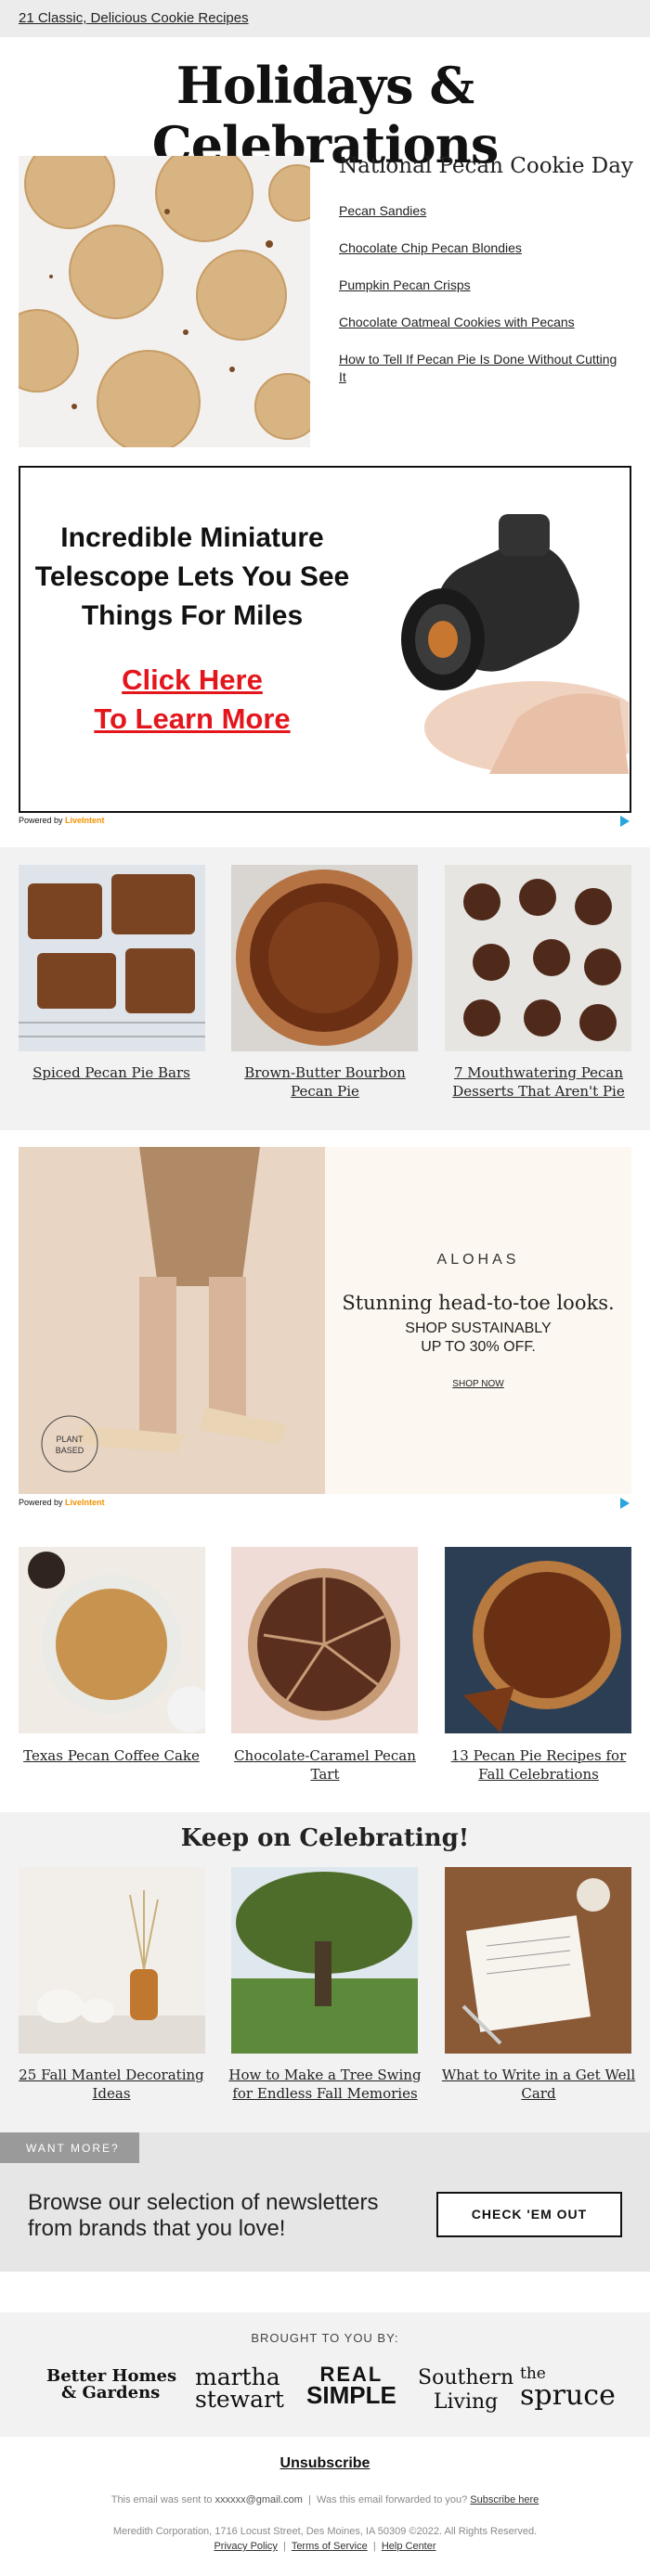 The width and height of the screenshot is (650, 2576). What do you see at coordinates (172, 1320) in the screenshot?
I see `sandals-image: PLANT BASED` at bounding box center [172, 1320].